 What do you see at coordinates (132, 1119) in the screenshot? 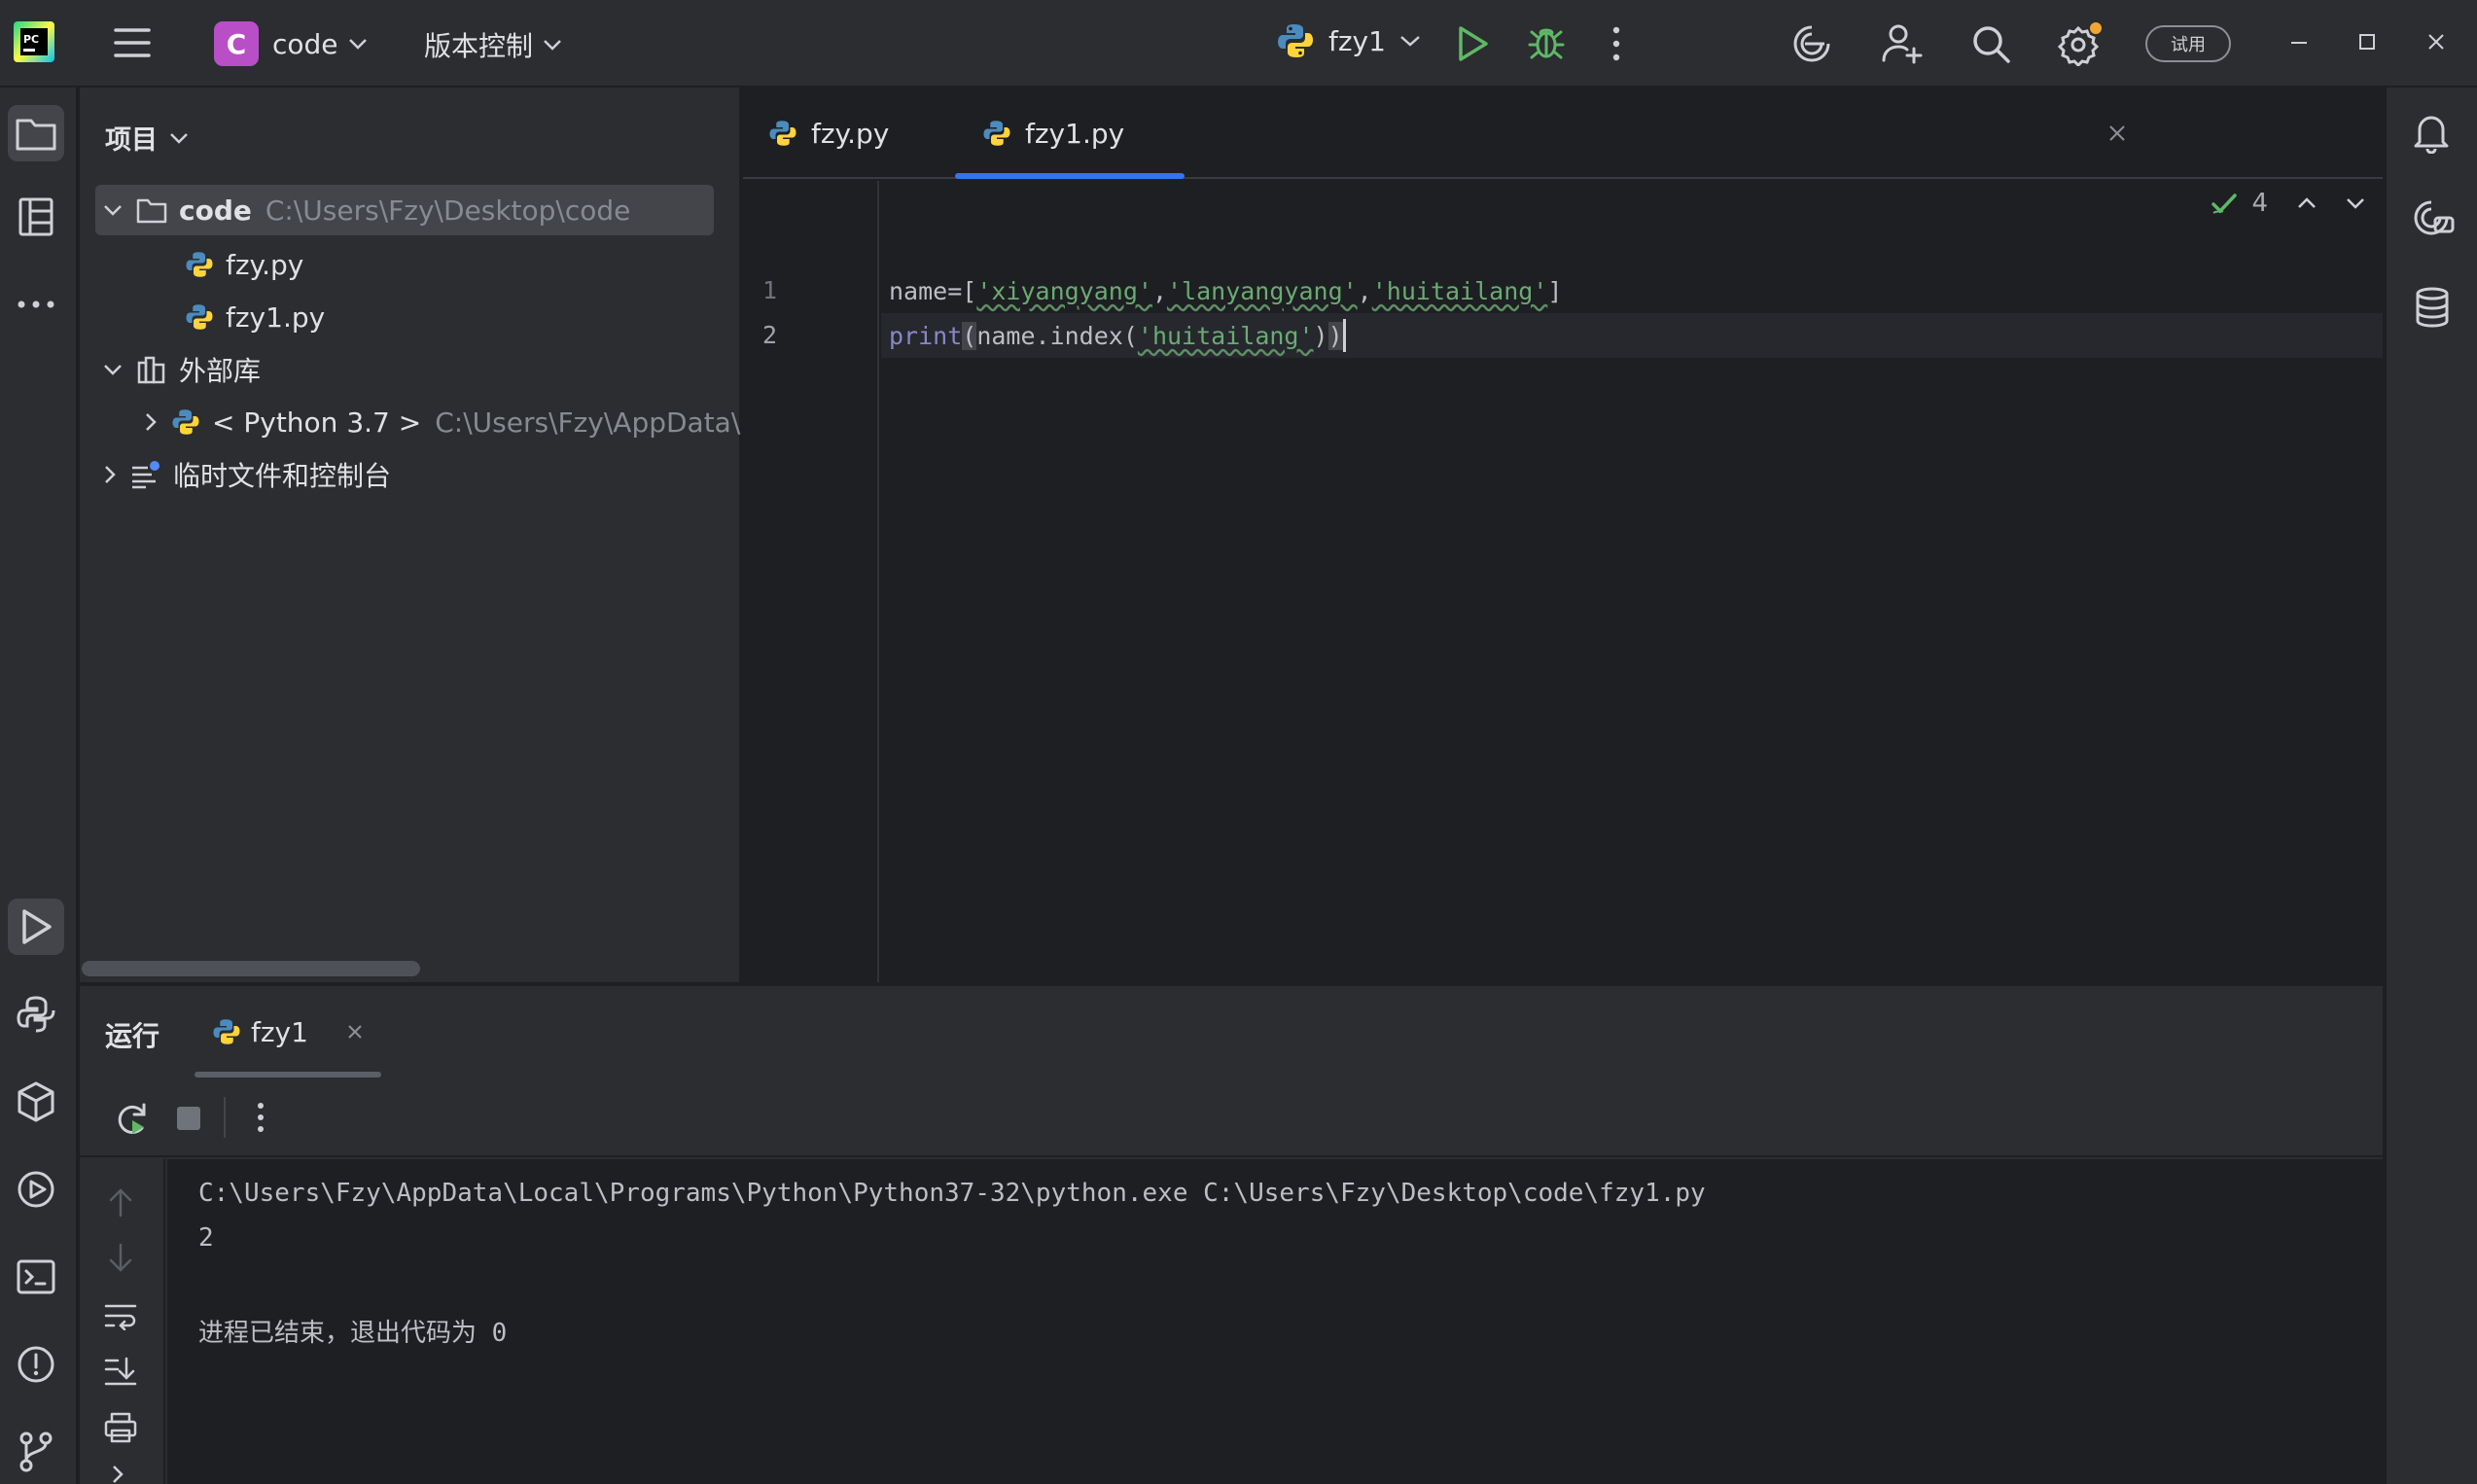
I see `rerun-icon` at bounding box center [132, 1119].